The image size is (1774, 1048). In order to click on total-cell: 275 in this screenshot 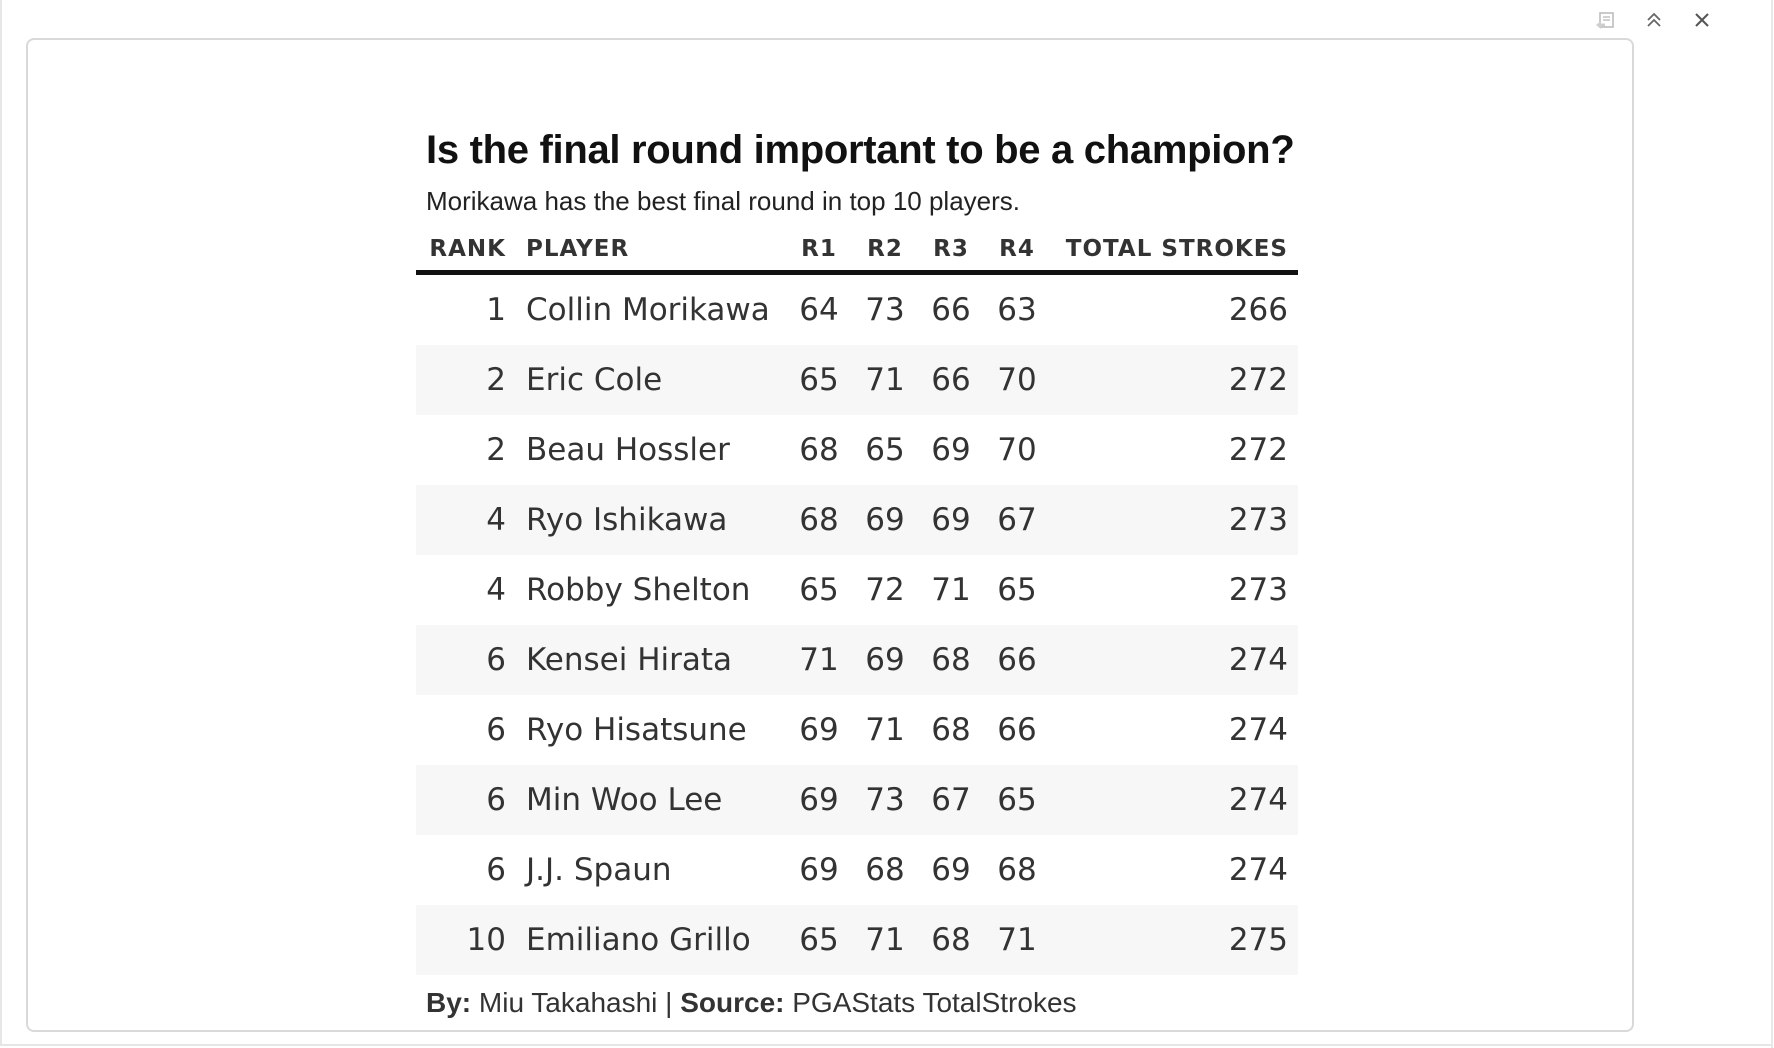, I will do `click(1174, 940)`.